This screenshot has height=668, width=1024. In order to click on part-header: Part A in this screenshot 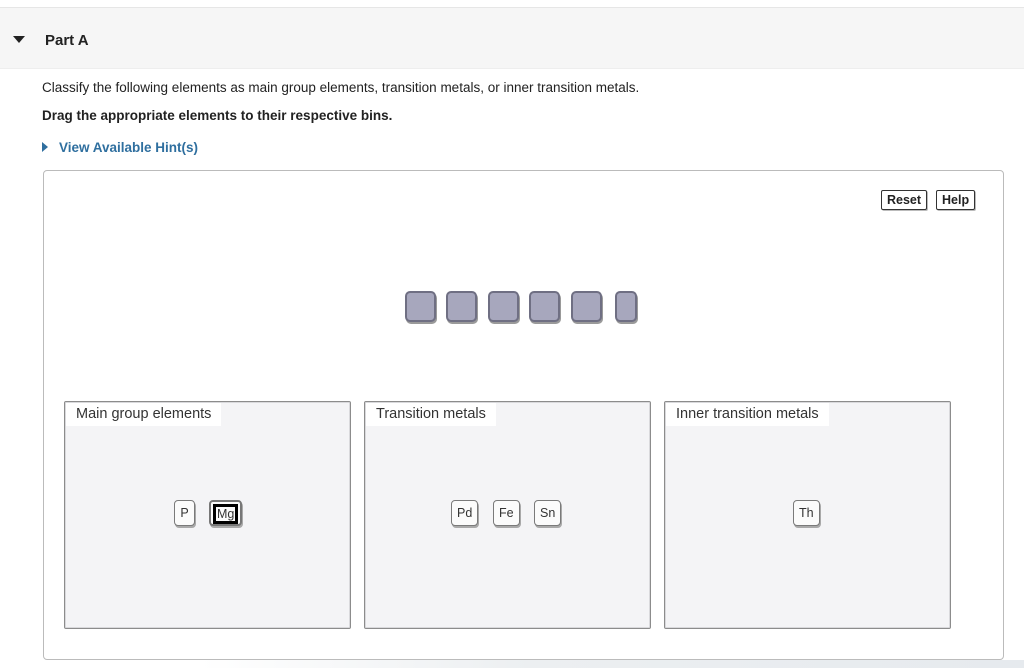, I will do `click(512, 38)`.